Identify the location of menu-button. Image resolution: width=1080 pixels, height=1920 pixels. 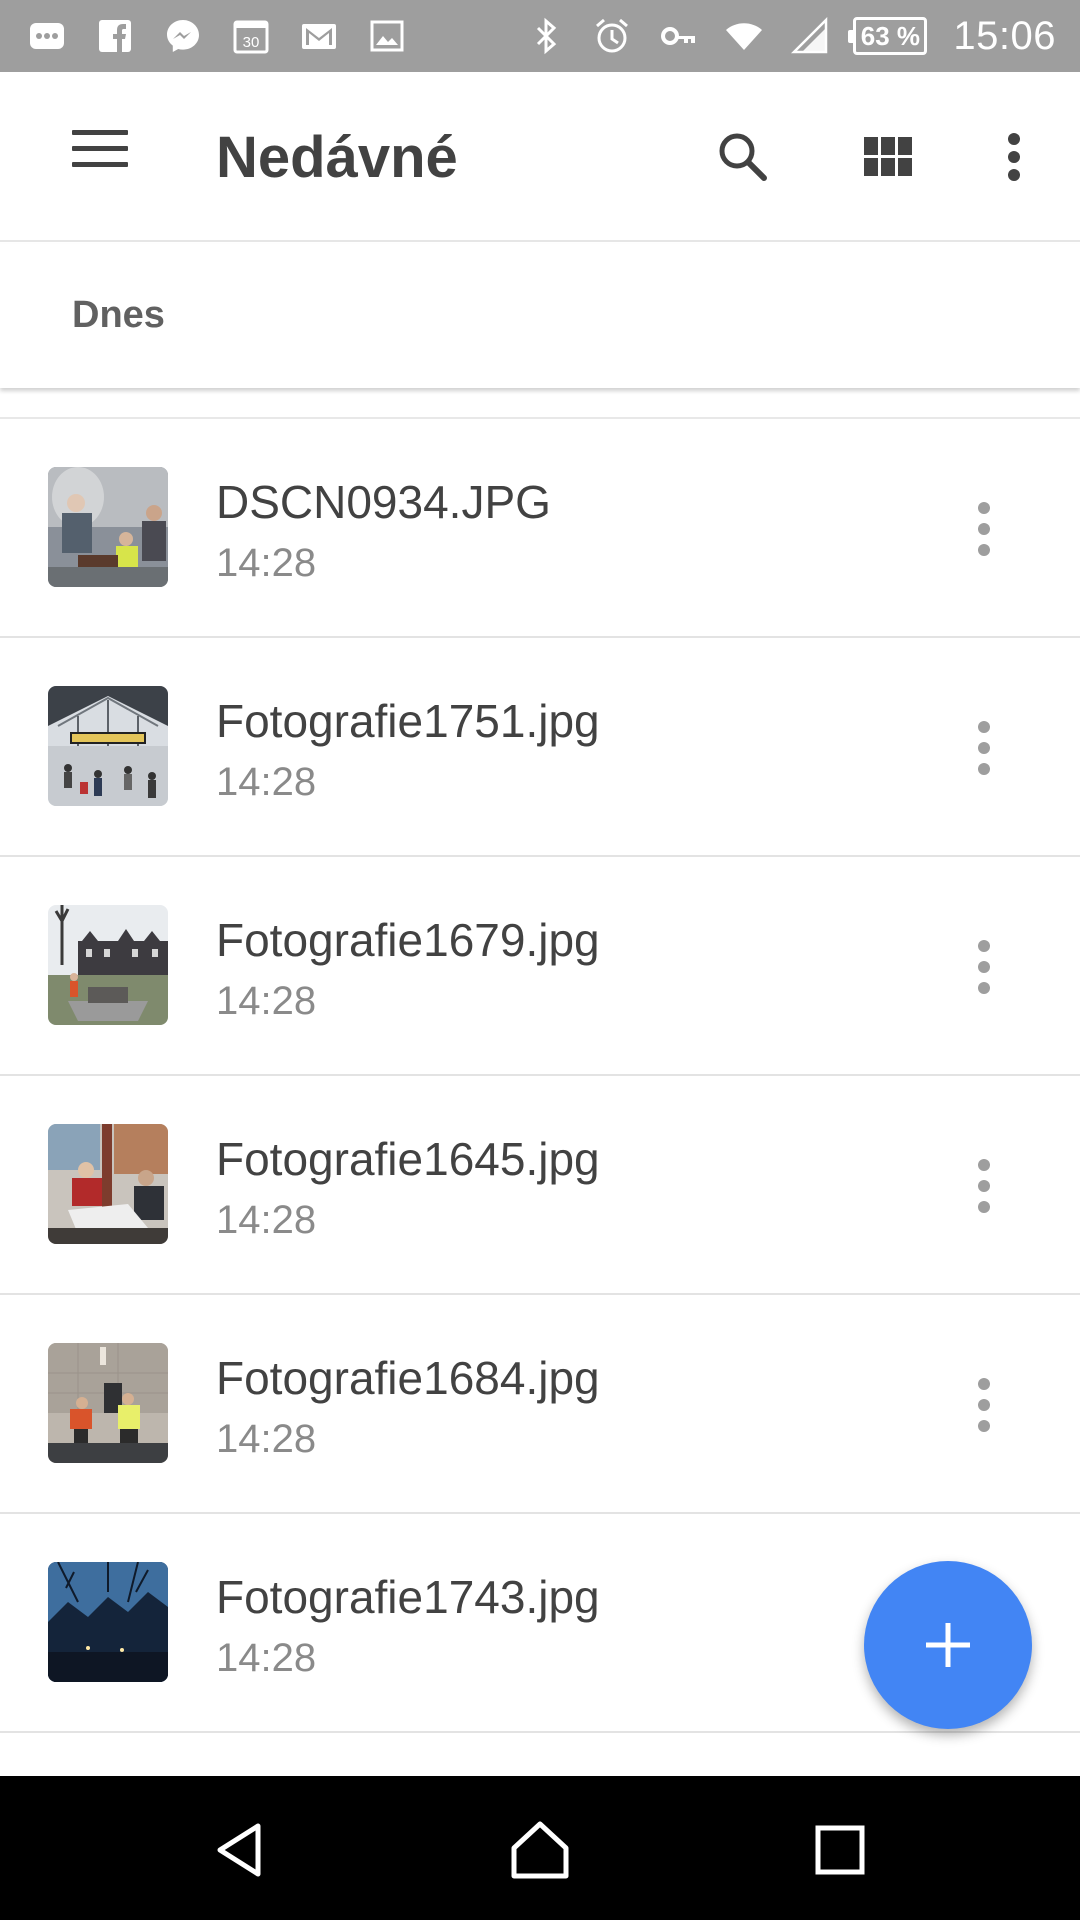
(102, 157).